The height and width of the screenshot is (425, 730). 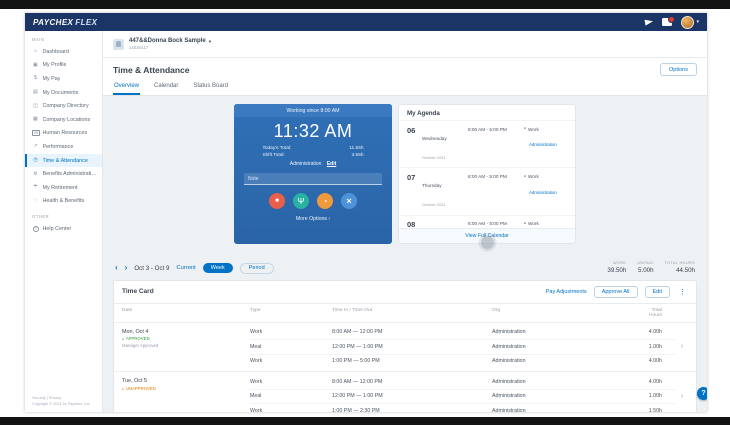 What do you see at coordinates (35, 78) in the screenshot?
I see `dollar-icon: $` at bounding box center [35, 78].